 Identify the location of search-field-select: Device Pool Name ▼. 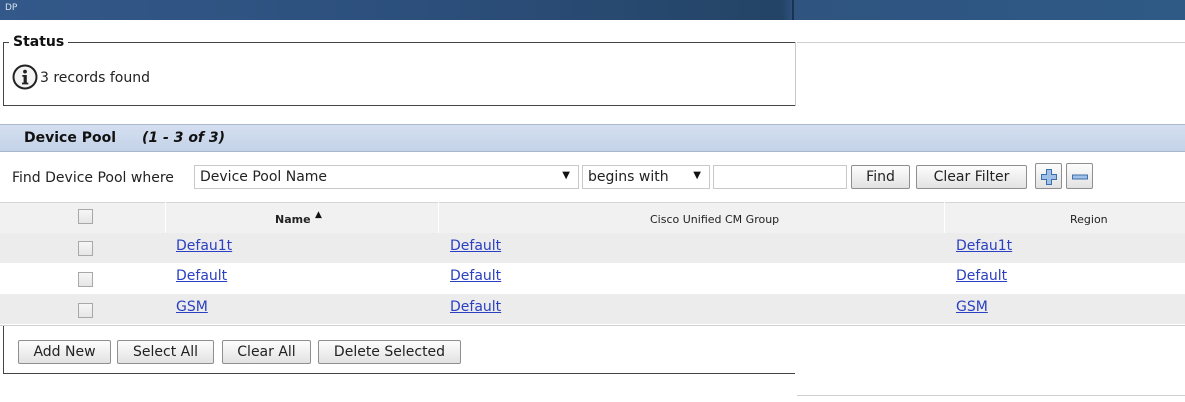
(386, 177).